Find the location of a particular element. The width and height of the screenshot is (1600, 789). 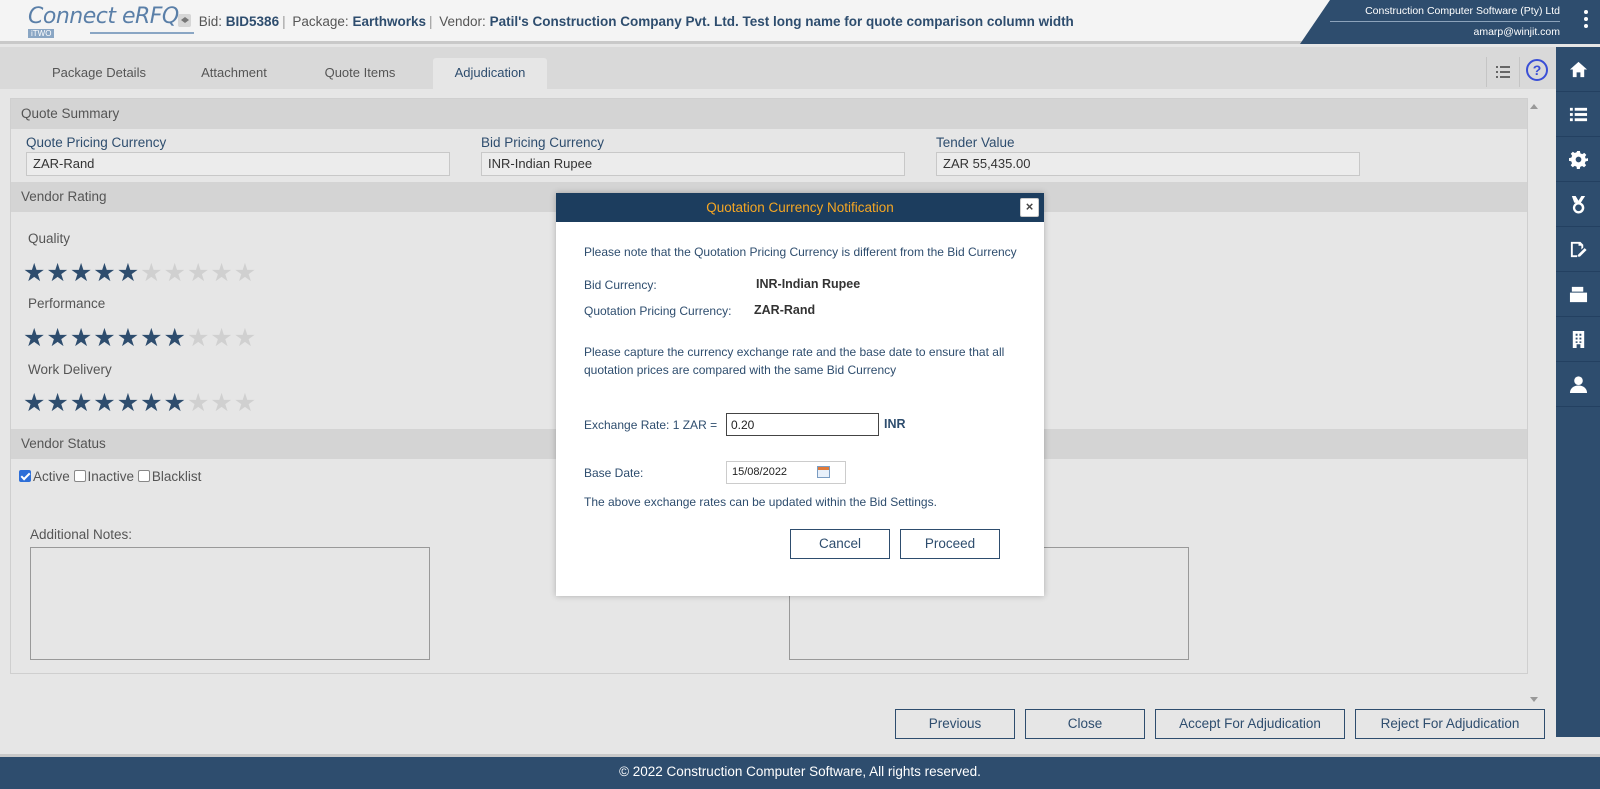

exchange-unit: INR is located at coordinates (895, 424).